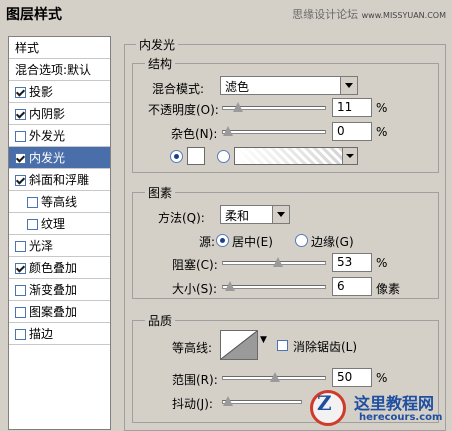 Image resolution: width=452 pixels, height=431 pixels. I want to click on style-item: 光泽, so click(59, 246).